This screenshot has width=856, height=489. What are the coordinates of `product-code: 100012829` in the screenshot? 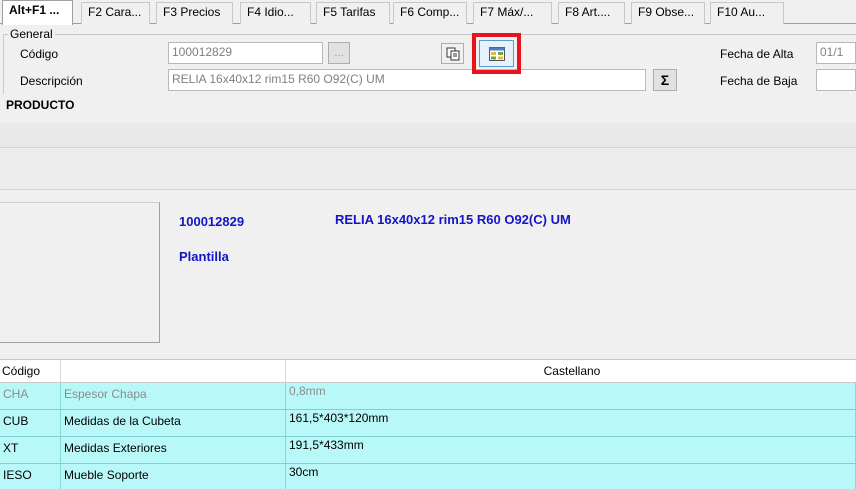 It's located at (212, 221).